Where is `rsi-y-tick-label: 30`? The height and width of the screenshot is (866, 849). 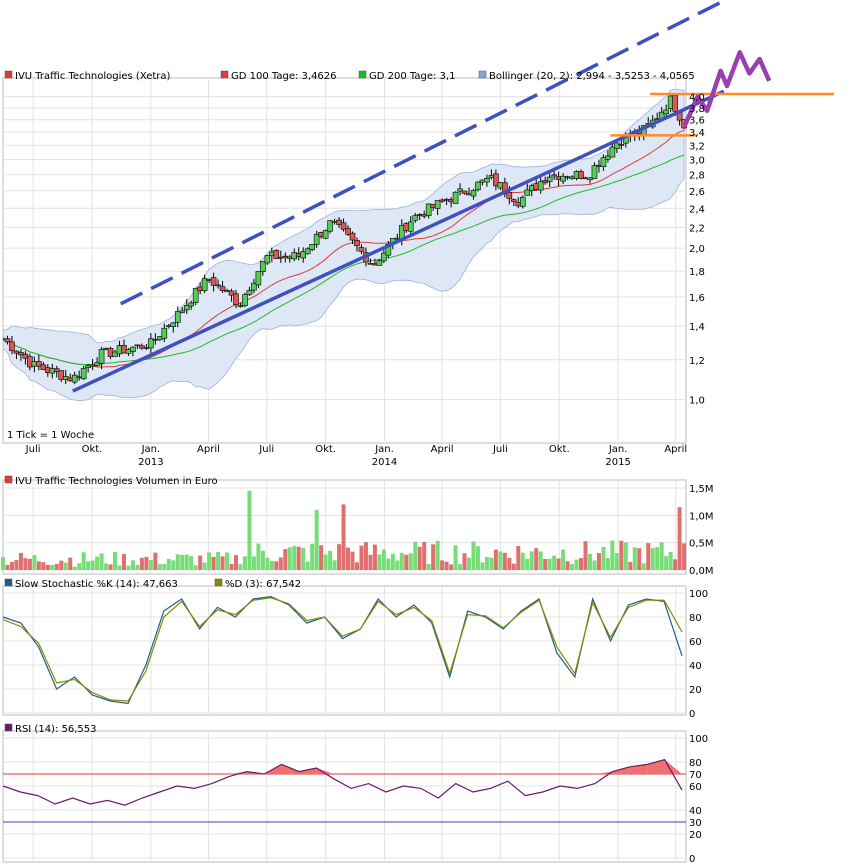 rsi-y-tick-label: 30 is located at coordinates (695, 823).